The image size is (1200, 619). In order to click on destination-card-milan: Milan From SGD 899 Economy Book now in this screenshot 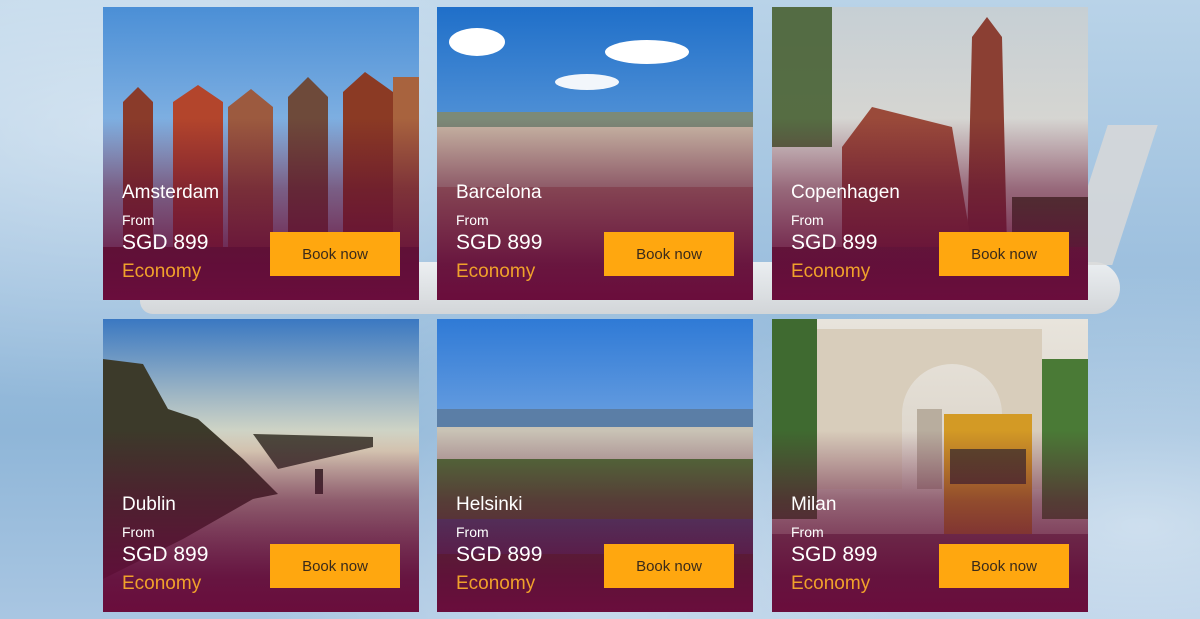, I will do `click(930, 465)`.